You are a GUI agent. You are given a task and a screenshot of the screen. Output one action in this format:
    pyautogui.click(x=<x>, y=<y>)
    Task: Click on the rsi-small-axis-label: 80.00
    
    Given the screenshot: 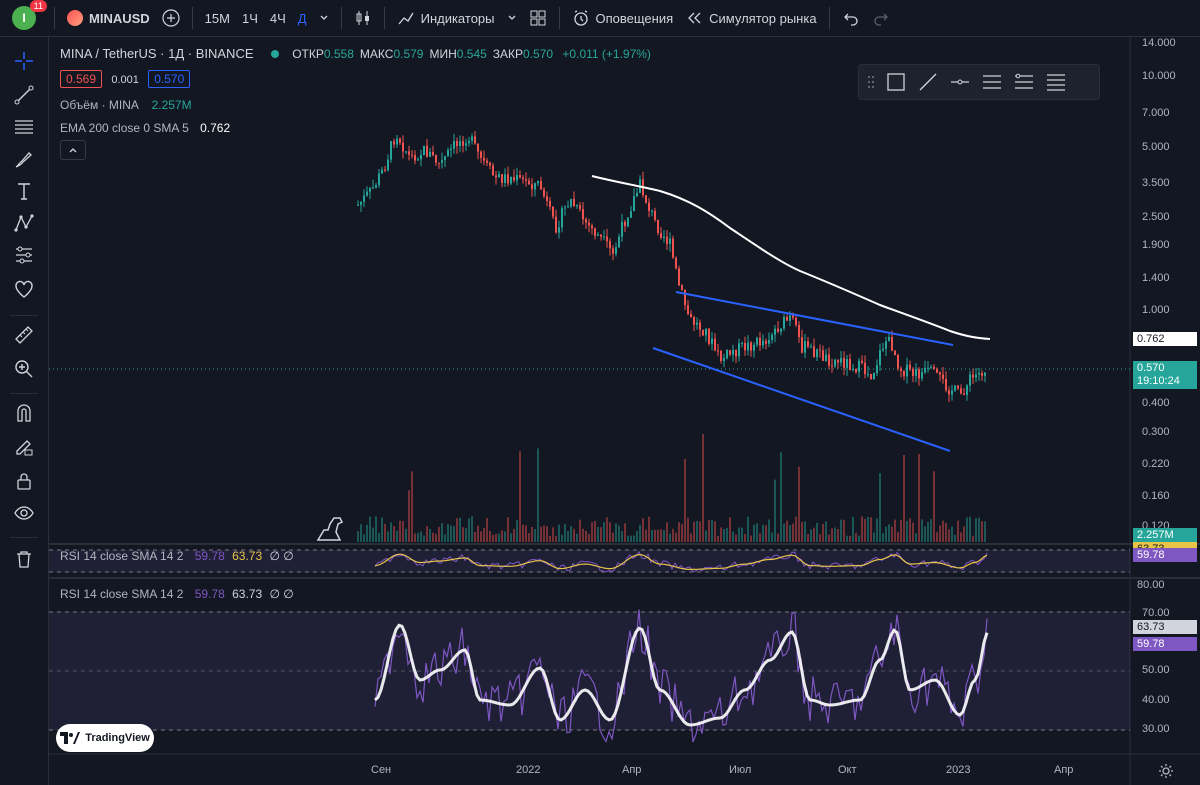 What is the action you would take?
    pyautogui.click(x=1151, y=585)
    